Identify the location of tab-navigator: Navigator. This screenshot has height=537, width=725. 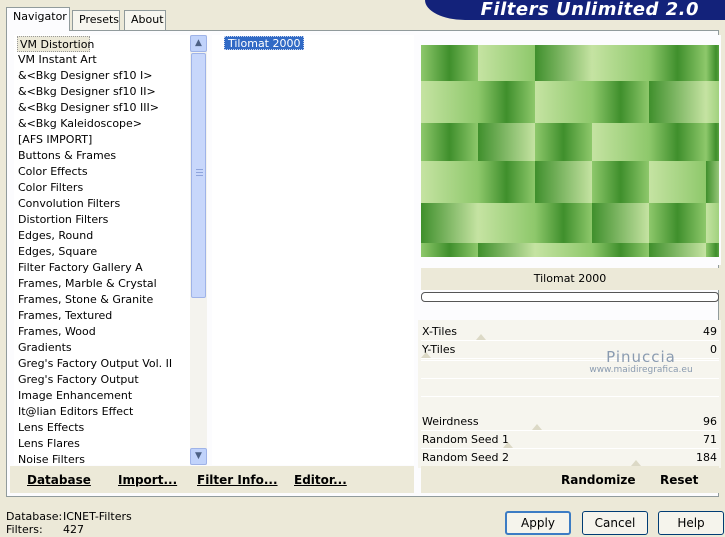
(38, 19).